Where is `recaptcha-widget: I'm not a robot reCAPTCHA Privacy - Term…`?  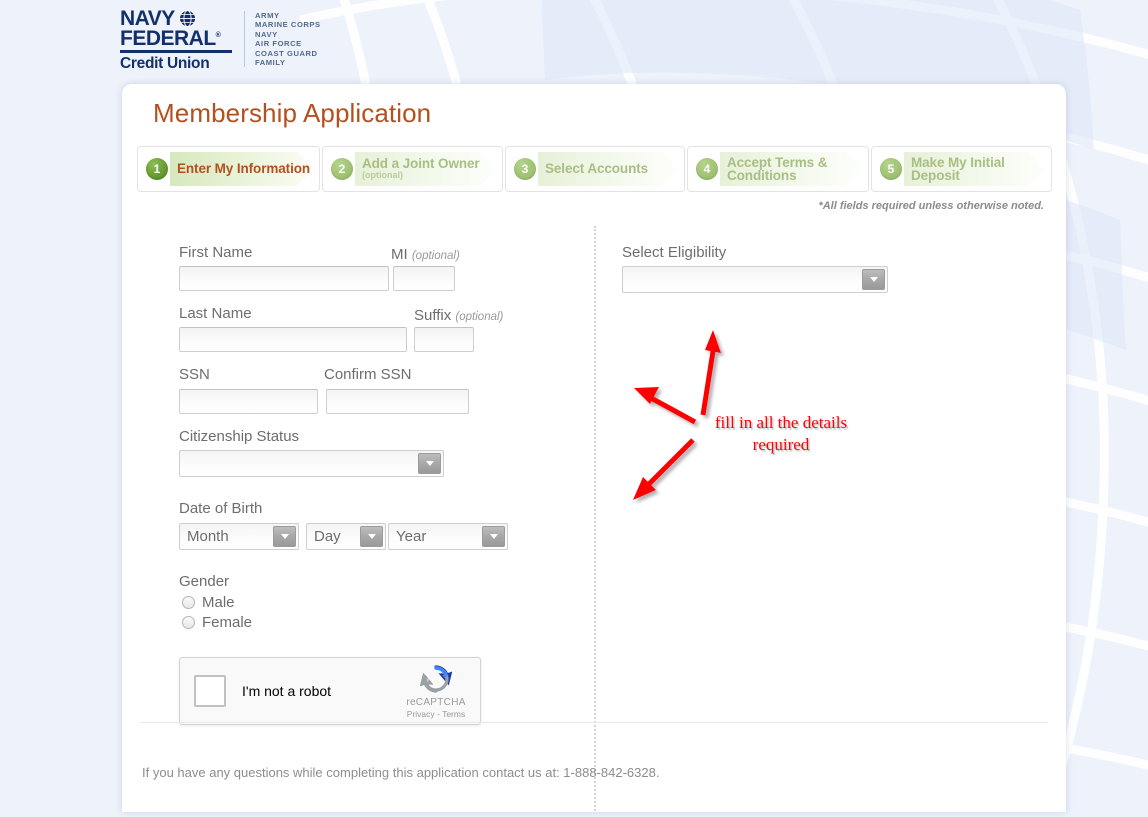
recaptcha-widget: I'm not a robot reCAPTCHA Privacy - Term… is located at coordinates (330, 691).